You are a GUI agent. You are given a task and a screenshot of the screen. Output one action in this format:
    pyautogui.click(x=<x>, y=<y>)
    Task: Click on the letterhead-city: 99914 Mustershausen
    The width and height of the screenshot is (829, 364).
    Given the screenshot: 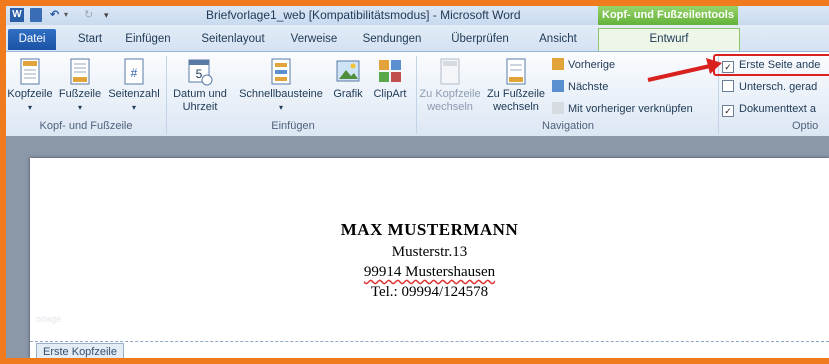 What is the action you would take?
    pyautogui.click(x=429, y=272)
    